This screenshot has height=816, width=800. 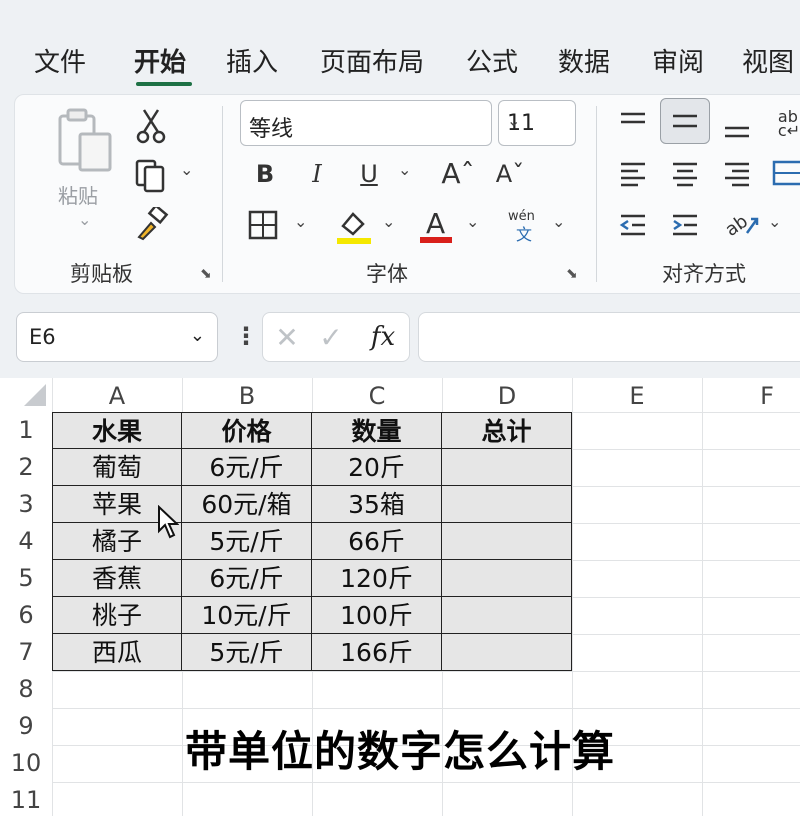 What do you see at coordinates (366, 123) in the screenshot?
I see `font-name-select: 等线 ⌄` at bounding box center [366, 123].